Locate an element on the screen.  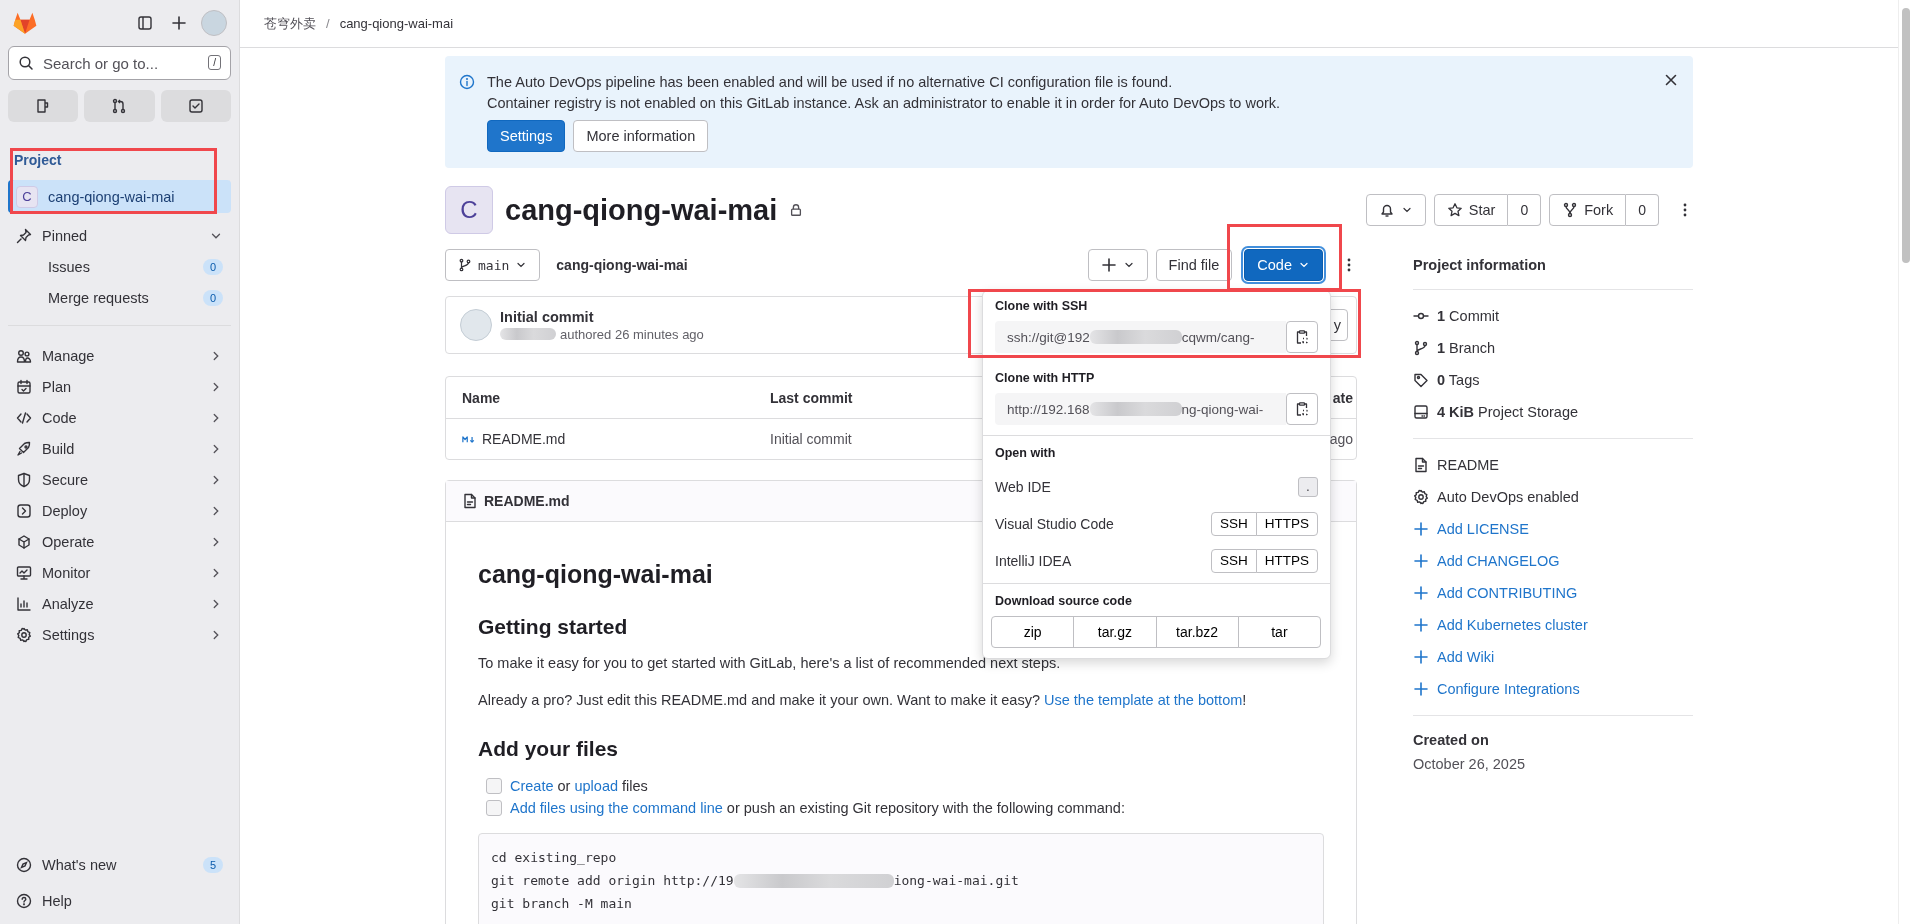
stat-link: 4 KiB Project Storage is located at coordinates (1553, 412).